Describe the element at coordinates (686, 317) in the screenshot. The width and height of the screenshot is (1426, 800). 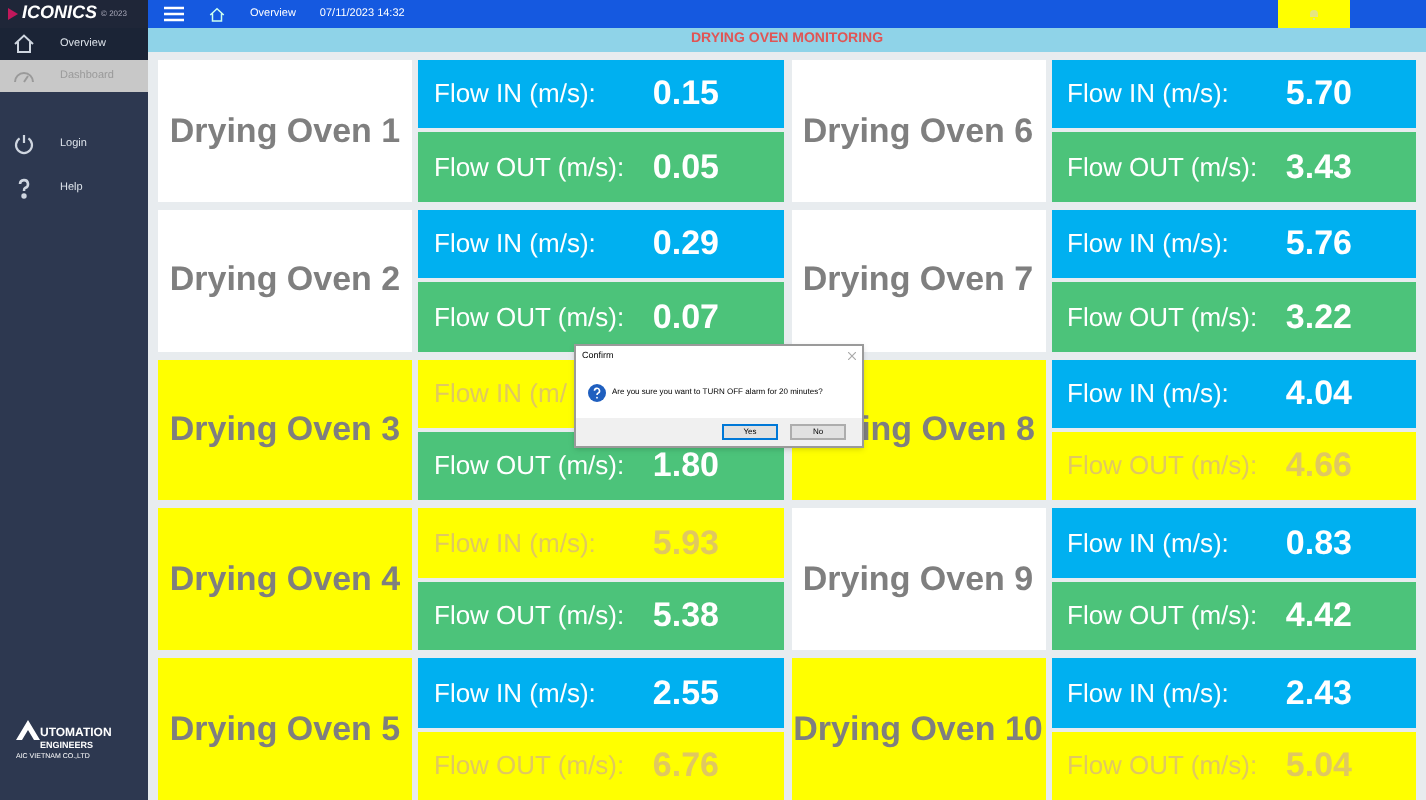
I see `flow-value: 0.07` at that location.